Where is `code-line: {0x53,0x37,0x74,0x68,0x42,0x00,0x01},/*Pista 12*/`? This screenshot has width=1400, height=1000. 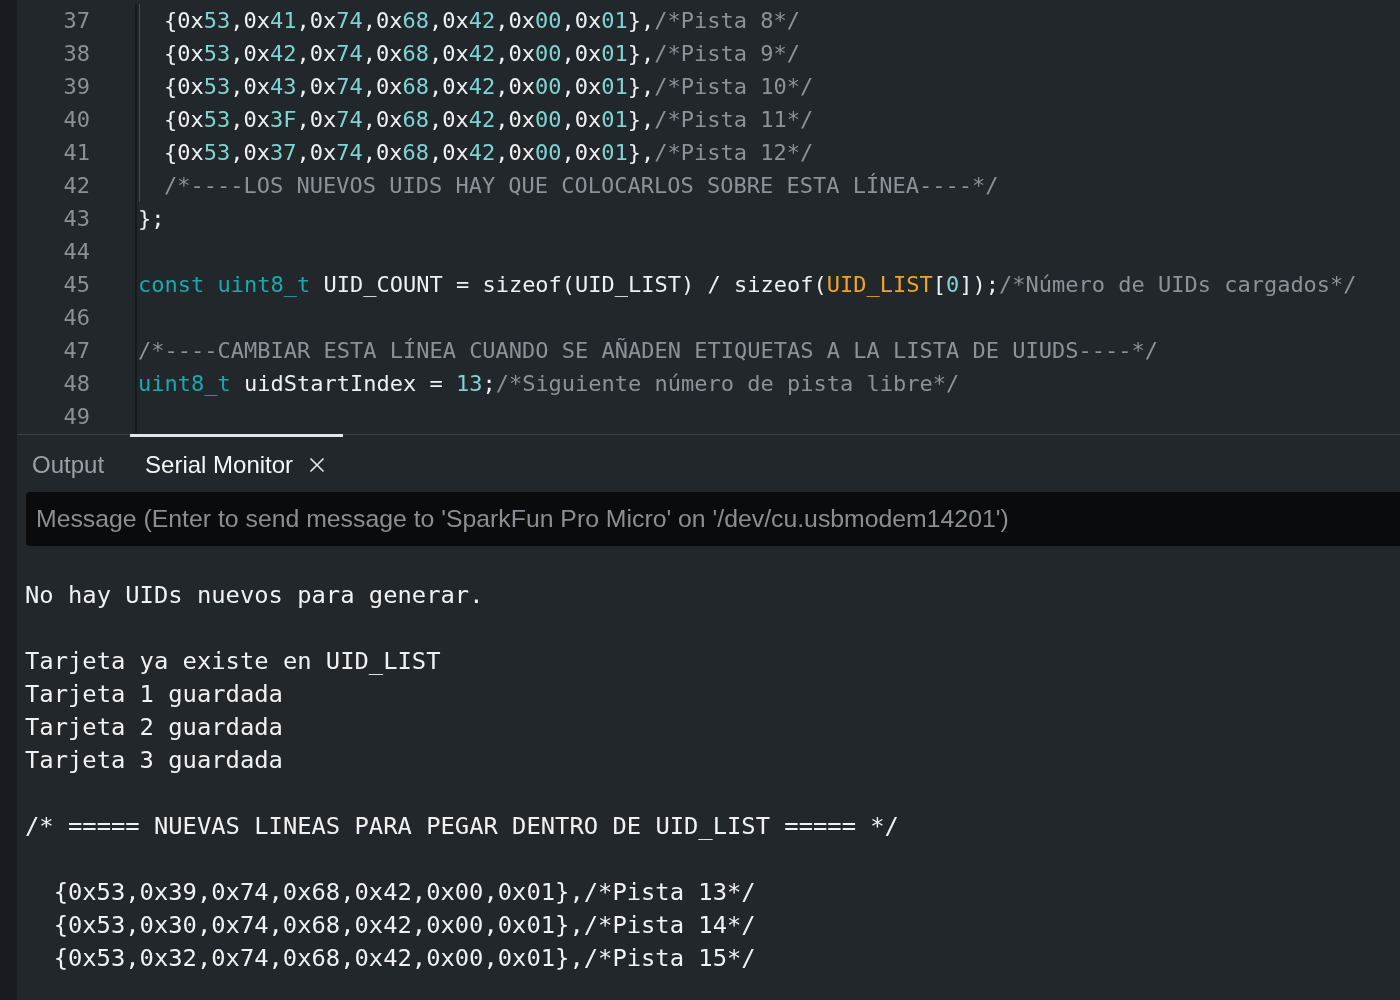
code-line: {0x53,0x37,0x74,0x68,0x42,0x00,0x01},/*Pista 12*/ is located at coordinates (476, 152).